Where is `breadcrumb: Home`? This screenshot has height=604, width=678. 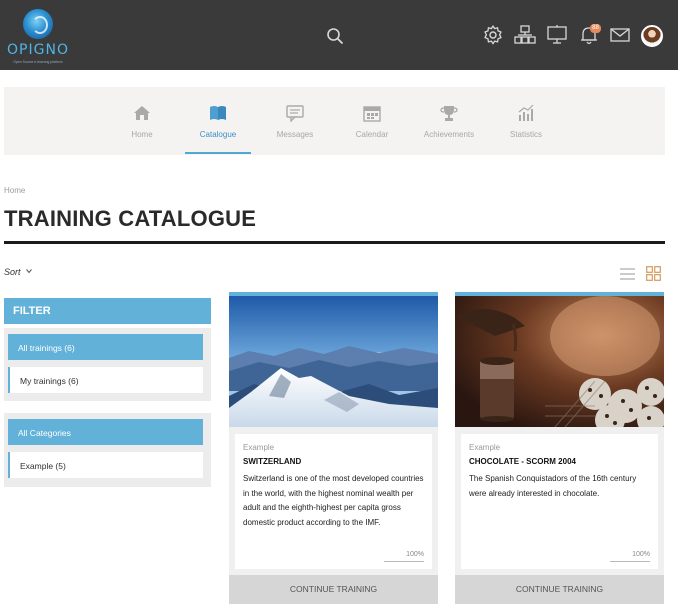
breadcrumb: Home is located at coordinates (14, 190).